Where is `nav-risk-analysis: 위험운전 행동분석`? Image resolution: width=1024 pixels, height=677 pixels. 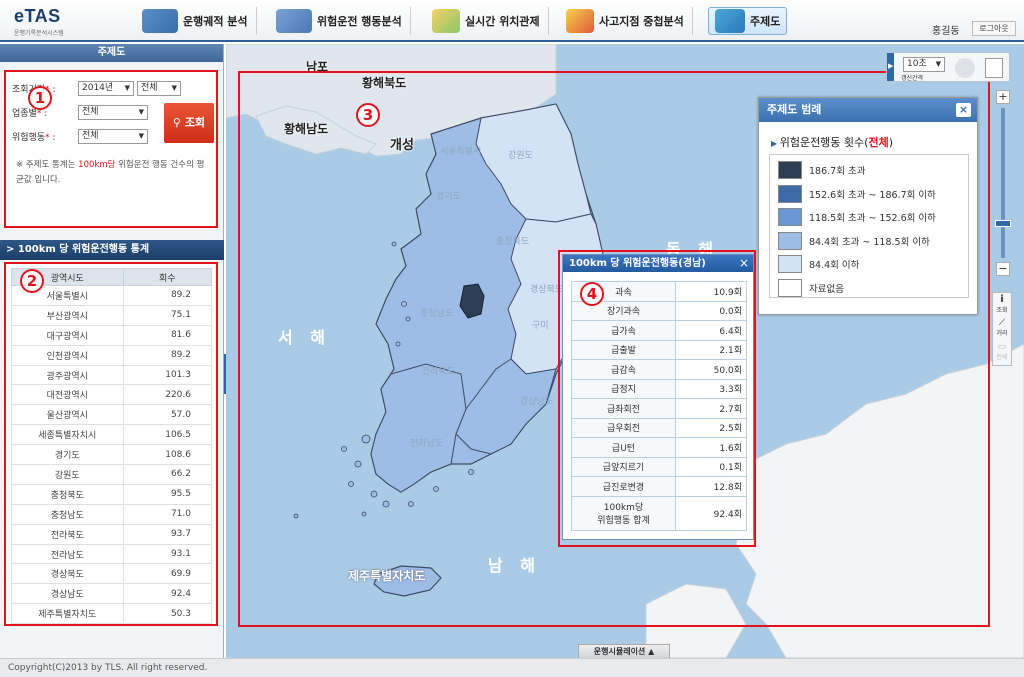 nav-risk-analysis: 위험운전 행동분석 is located at coordinates (343, 21).